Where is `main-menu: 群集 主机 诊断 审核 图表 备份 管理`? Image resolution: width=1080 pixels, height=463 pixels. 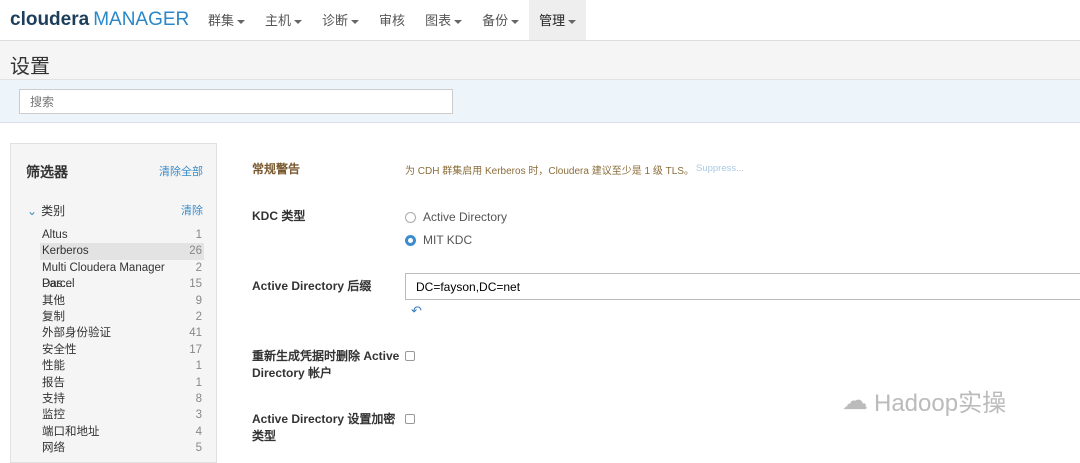
main-menu: 群集 主机 诊断 审核 图表 备份 管理 is located at coordinates (392, 20).